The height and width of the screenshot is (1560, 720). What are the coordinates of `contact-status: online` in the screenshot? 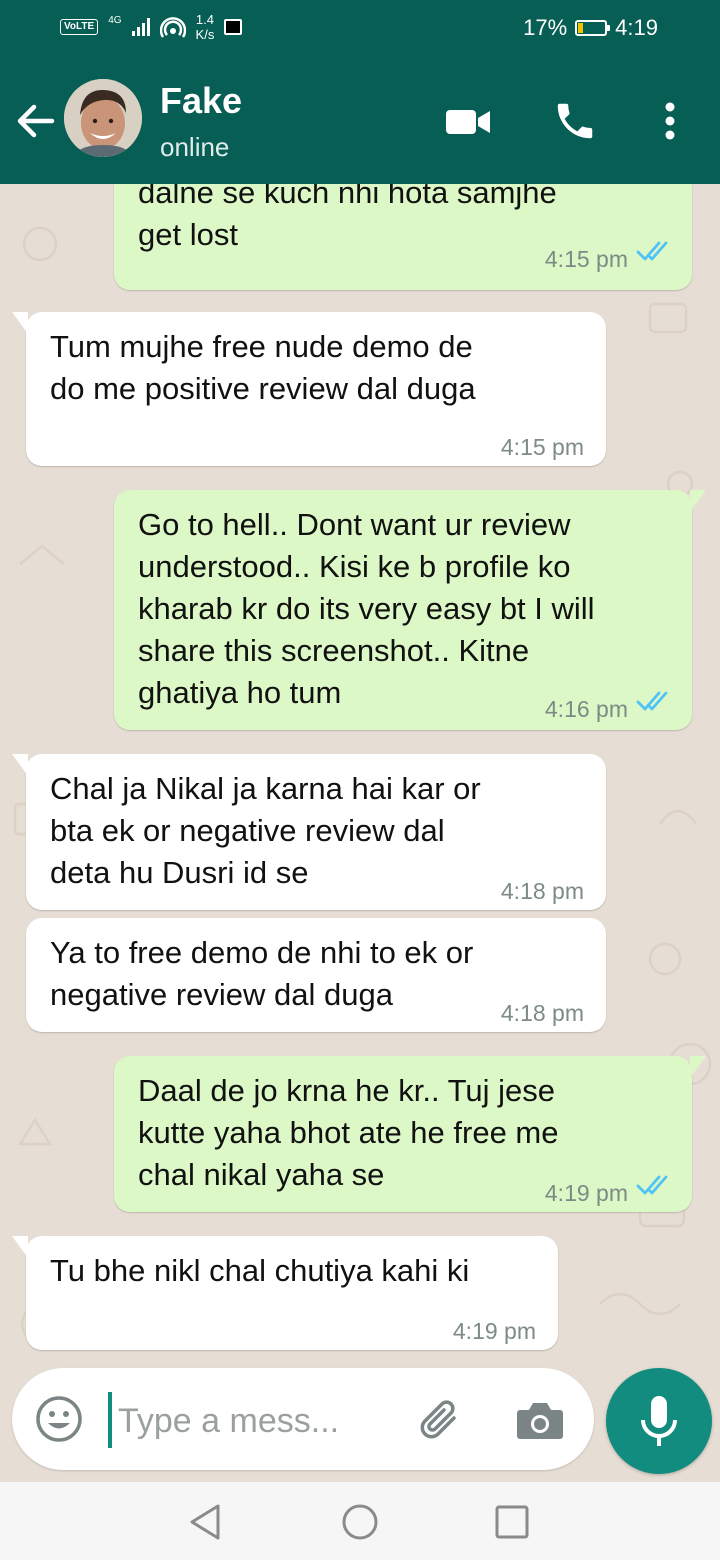 It's located at (195, 147).